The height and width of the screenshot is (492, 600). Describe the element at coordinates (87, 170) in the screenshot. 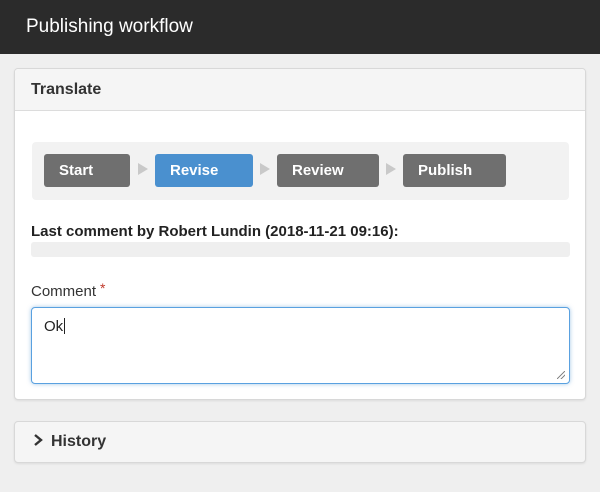

I see `step-start-button: Start` at that location.